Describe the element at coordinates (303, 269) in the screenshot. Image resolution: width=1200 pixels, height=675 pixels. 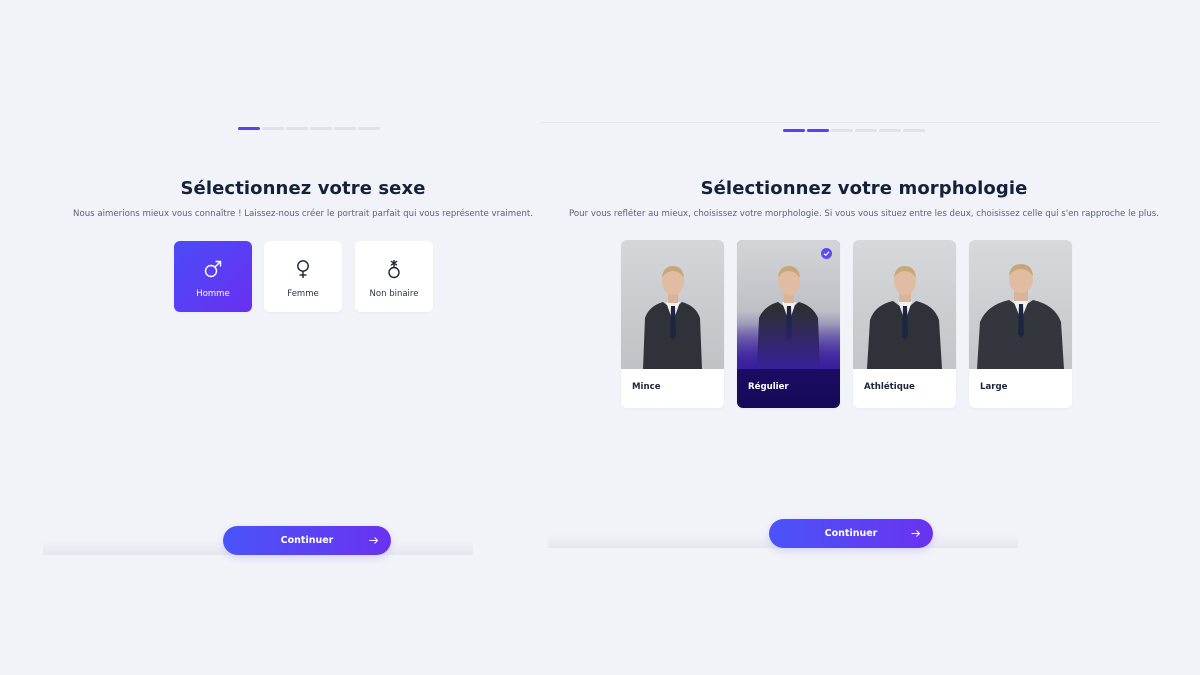
I see `female-icon` at that location.